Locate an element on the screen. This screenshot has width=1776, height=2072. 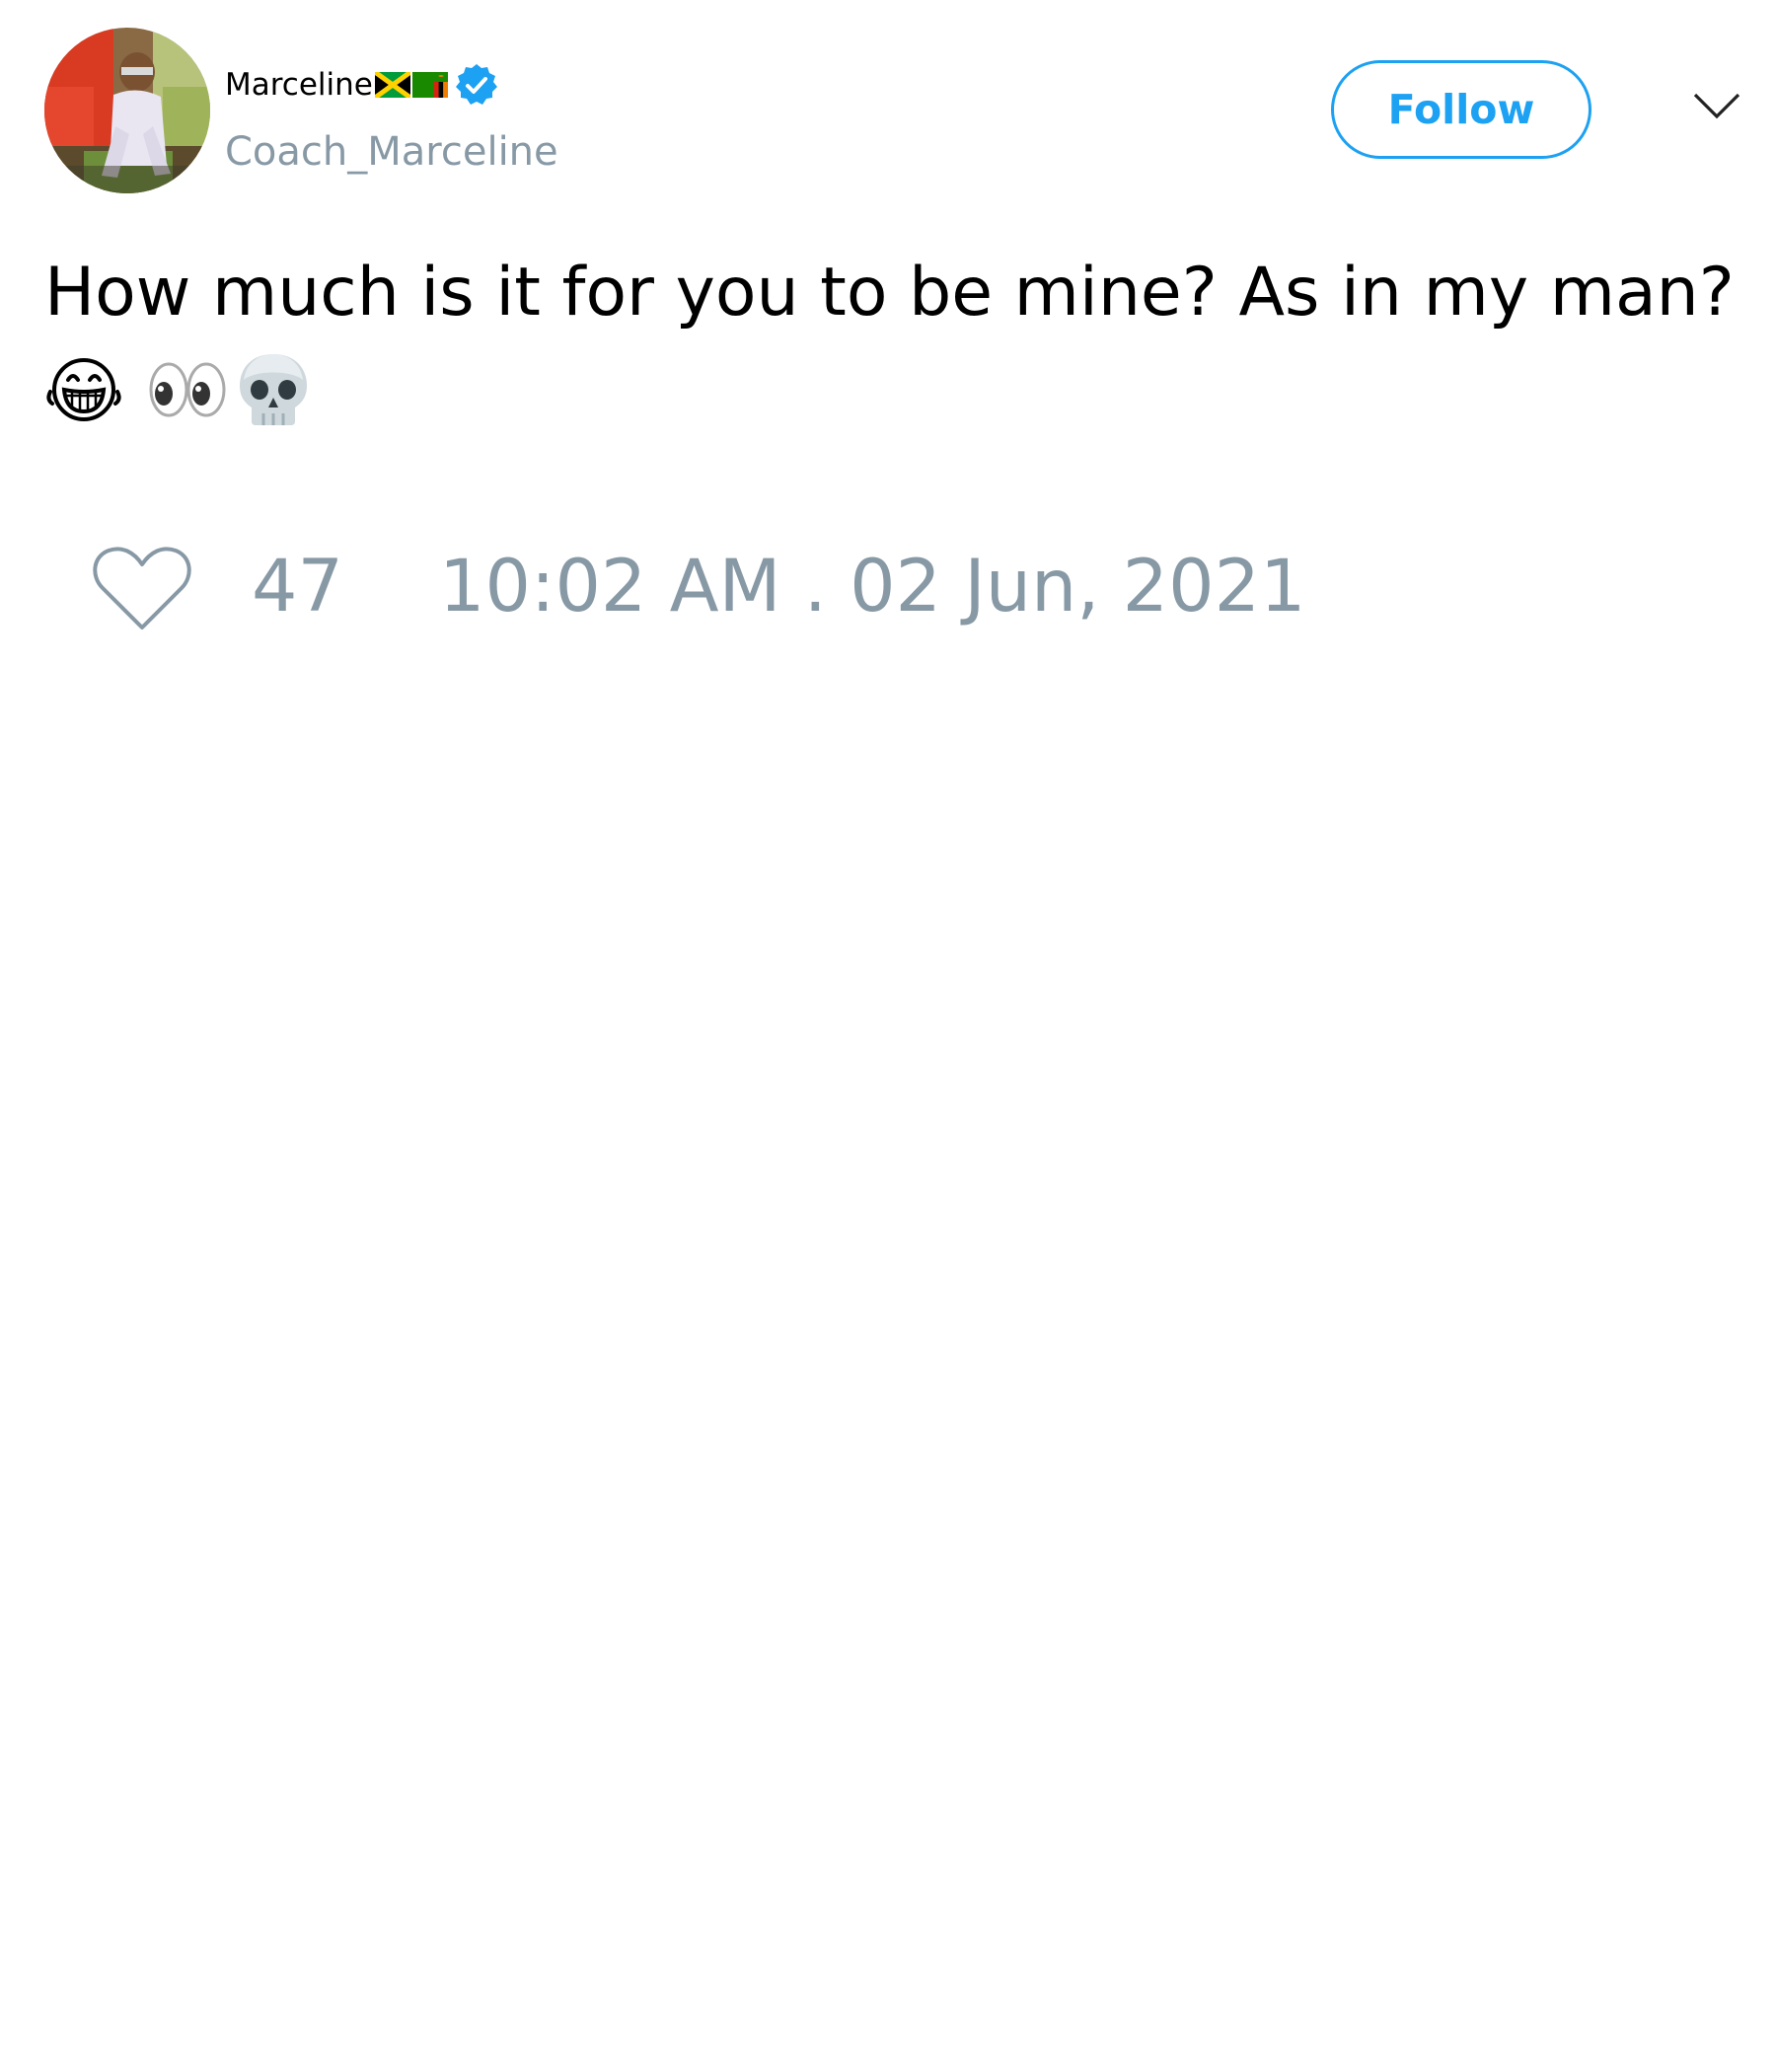
tweet-timestamp: 10:02 AM . 02 Jun, 2021 is located at coordinates (872, 587).